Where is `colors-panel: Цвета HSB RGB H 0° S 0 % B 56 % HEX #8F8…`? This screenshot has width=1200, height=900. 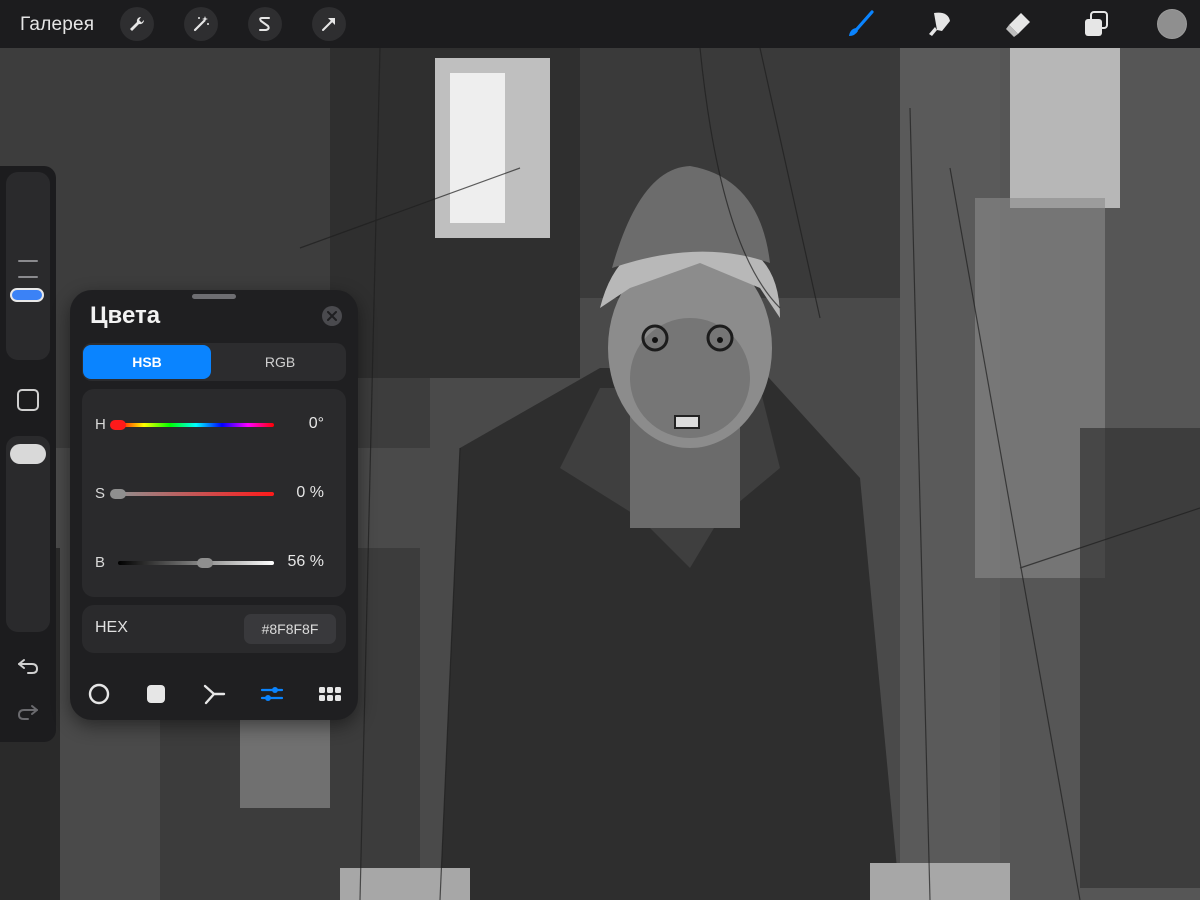
colors-panel: Цвета HSB RGB H 0° S 0 % B 56 % HEX #8F8… is located at coordinates (214, 505).